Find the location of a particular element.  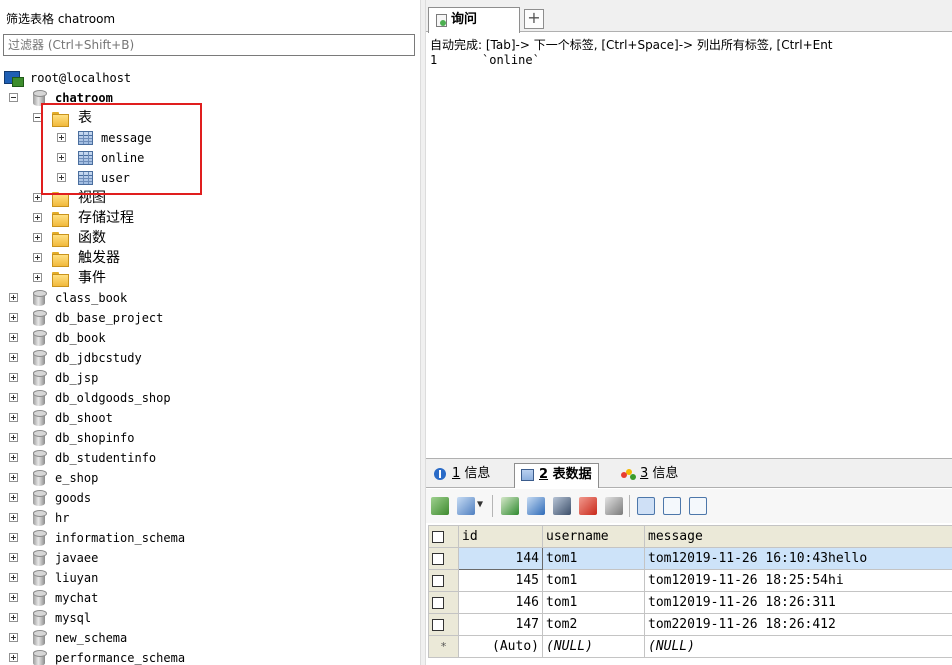

cell-id: 145 is located at coordinates (500, 580).